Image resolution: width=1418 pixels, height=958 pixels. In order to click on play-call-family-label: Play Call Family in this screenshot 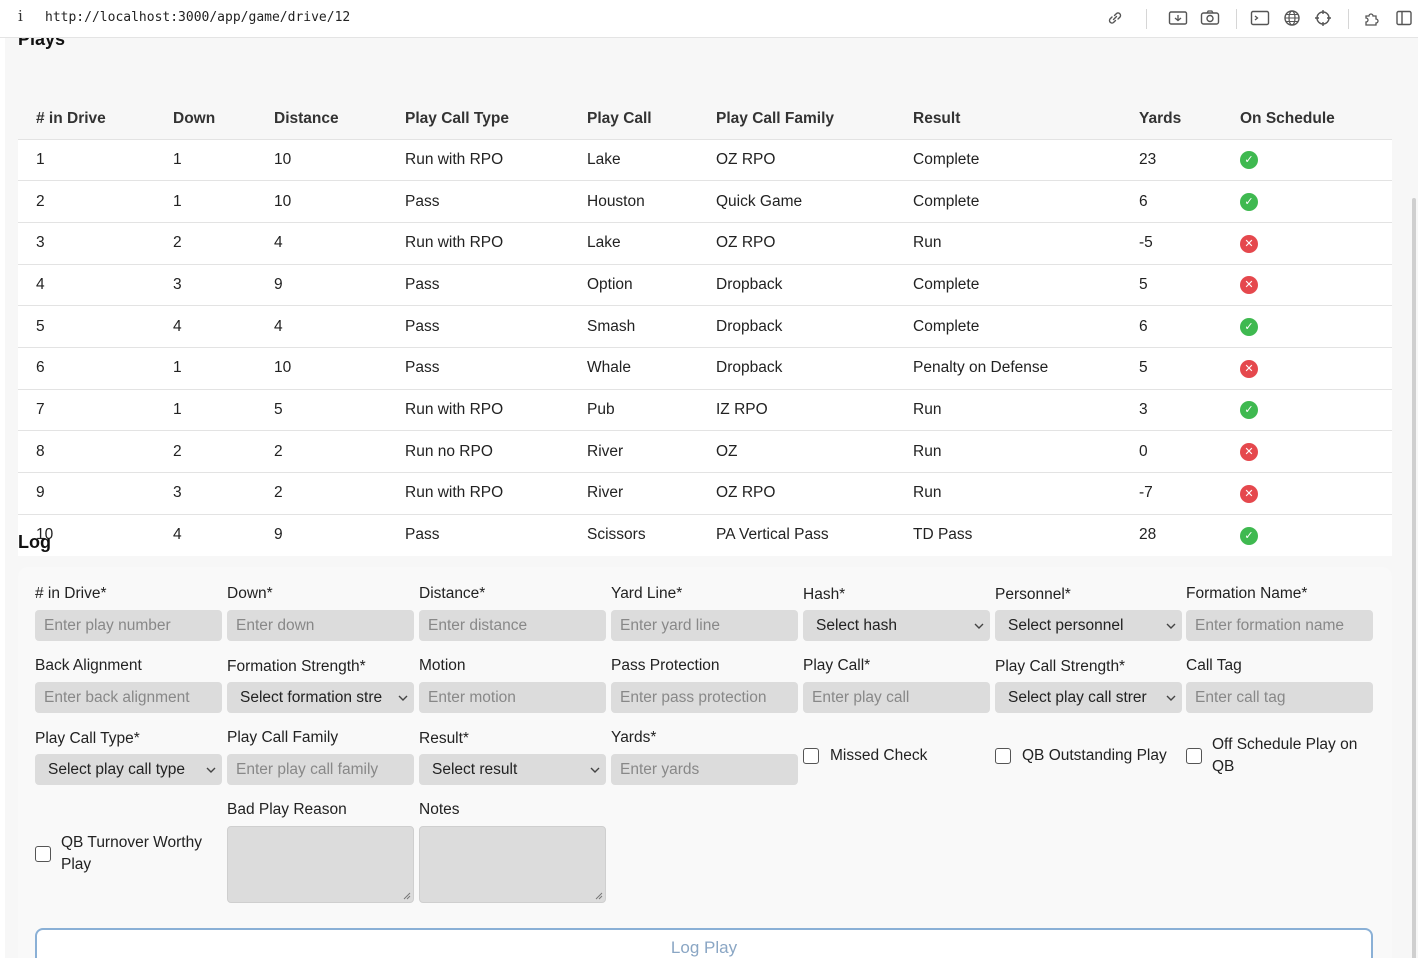, I will do `click(283, 737)`.